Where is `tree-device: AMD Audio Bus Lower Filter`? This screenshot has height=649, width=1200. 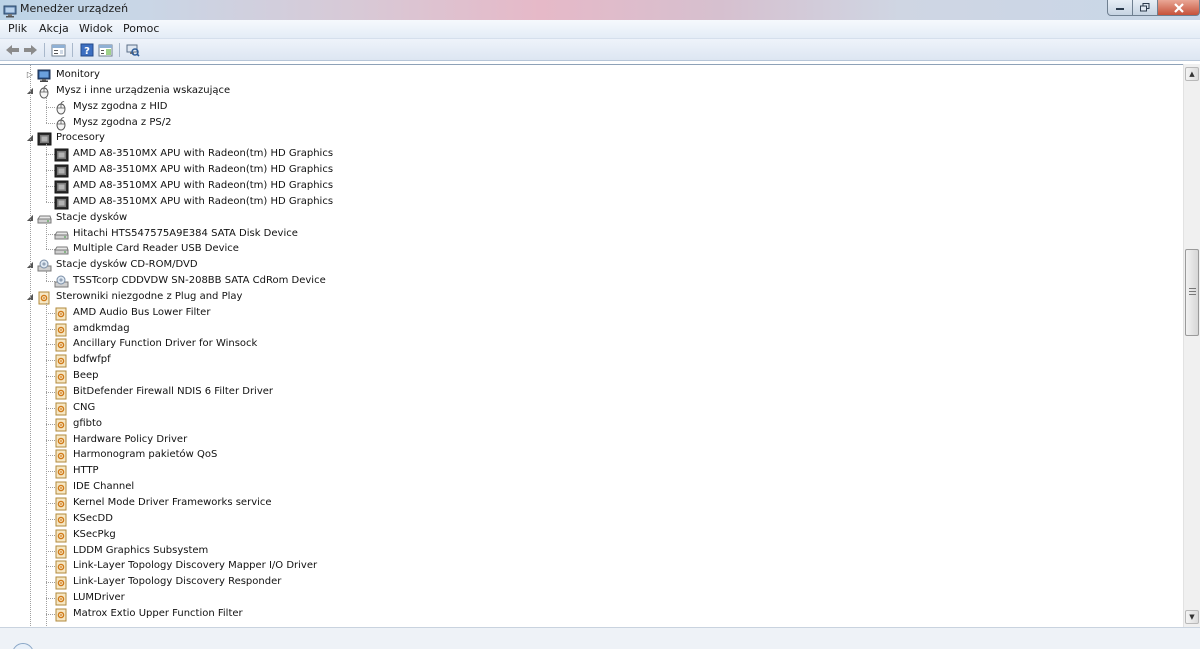
tree-device: AMD Audio Bus Lower Filter is located at coordinates (590, 313).